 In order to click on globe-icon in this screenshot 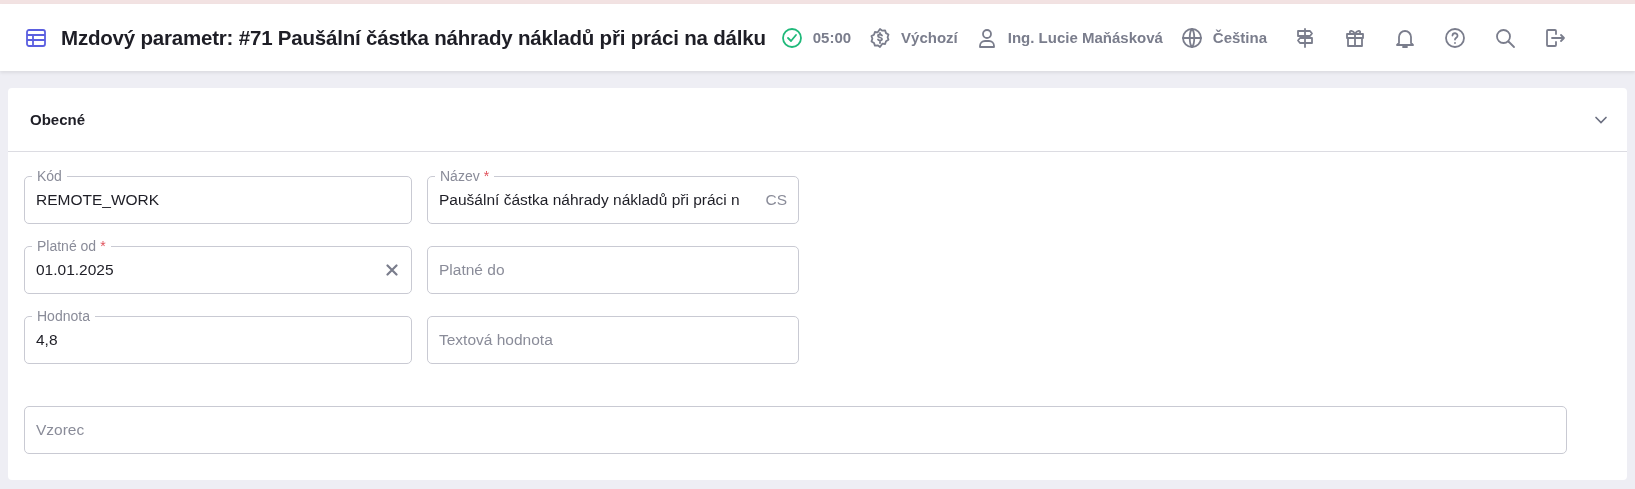, I will do `click(1191, 37)`.